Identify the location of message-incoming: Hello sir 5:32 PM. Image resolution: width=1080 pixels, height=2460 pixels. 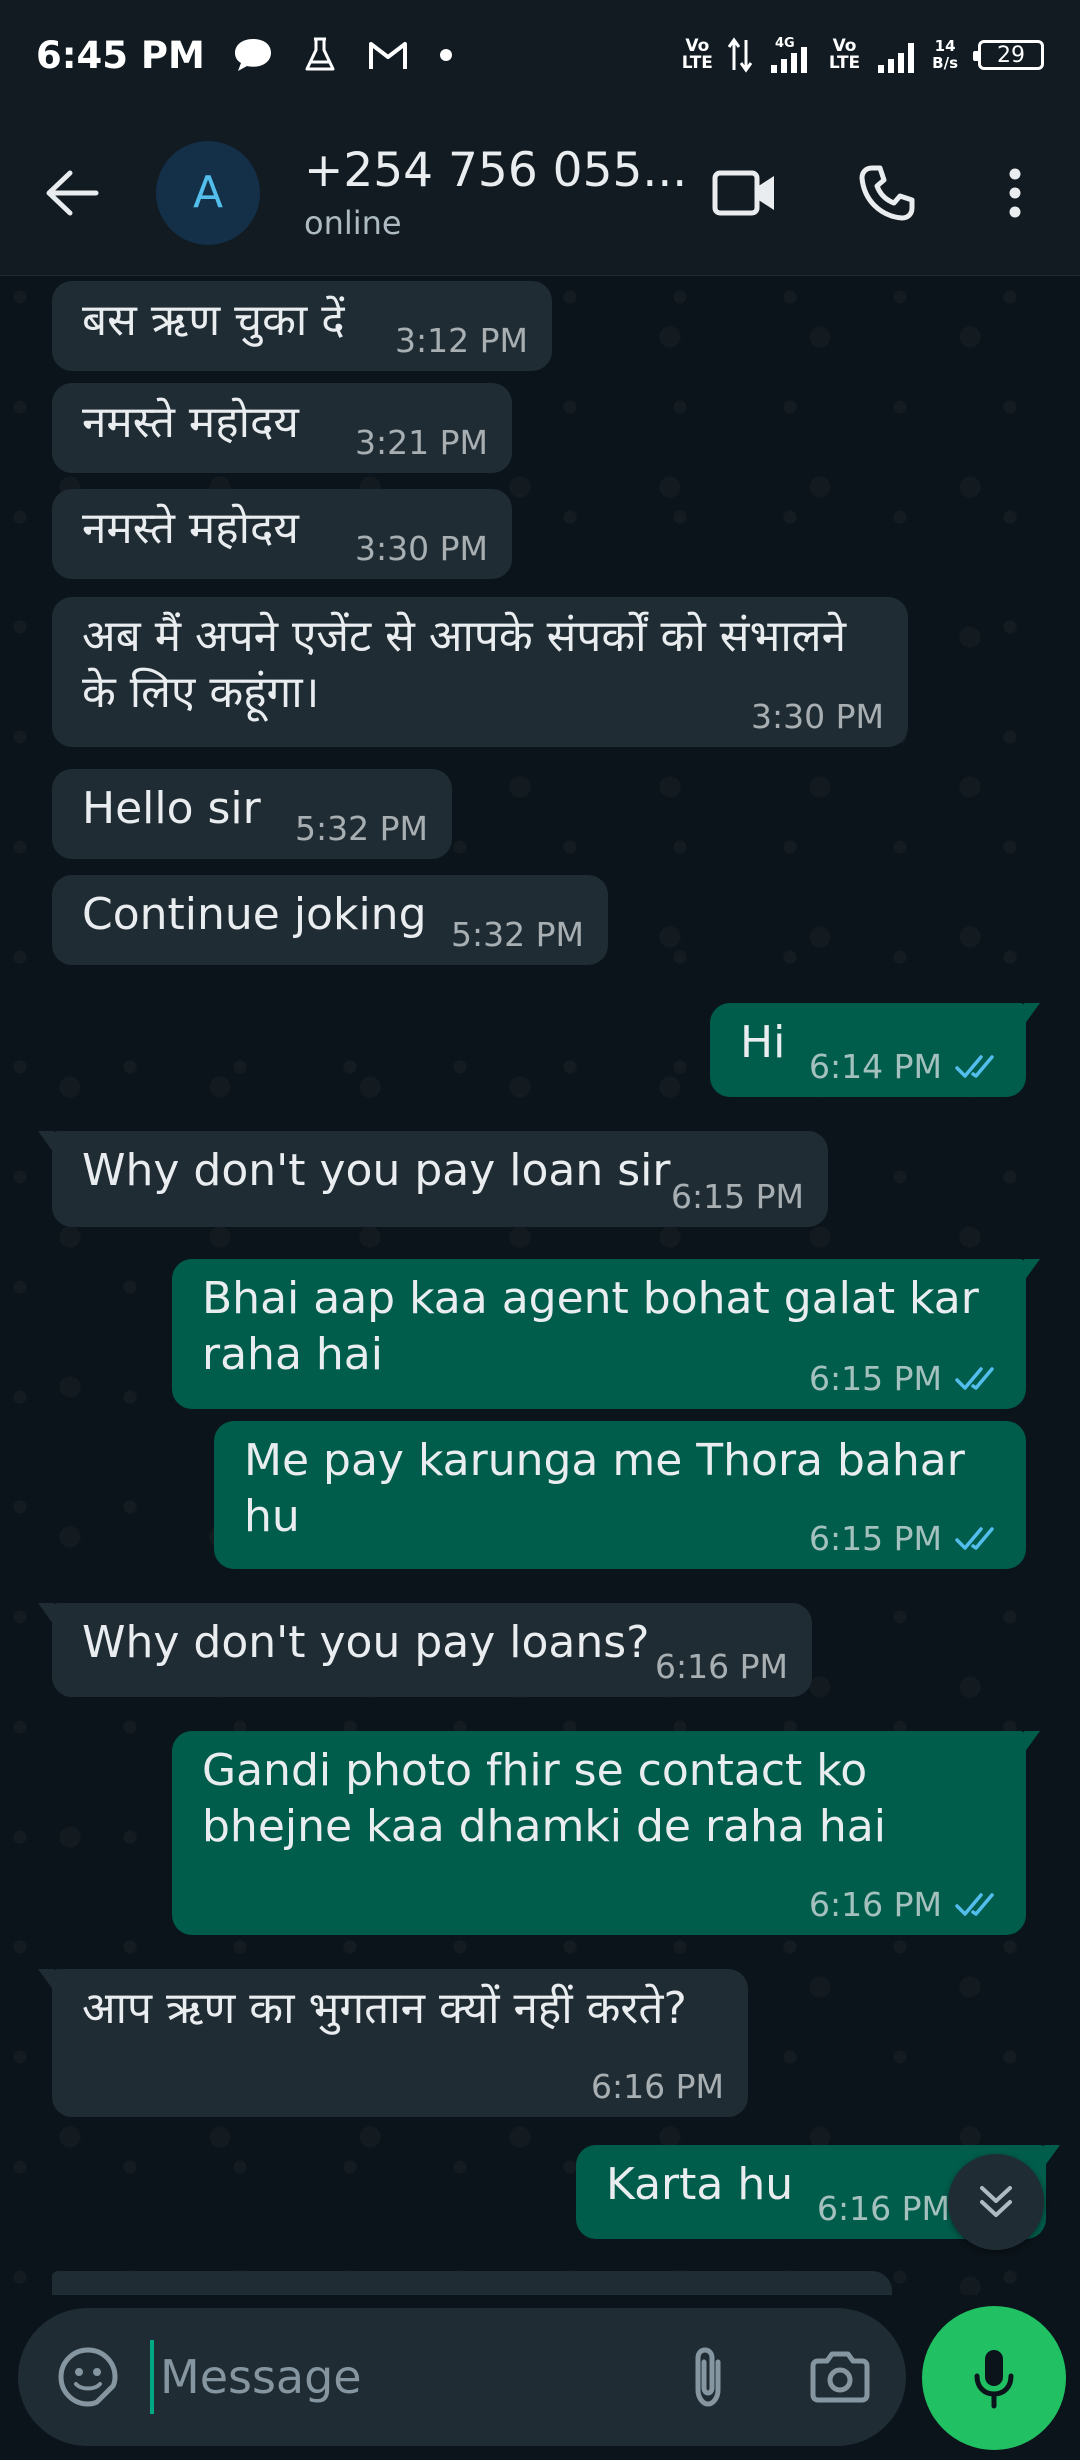
(252, 814).